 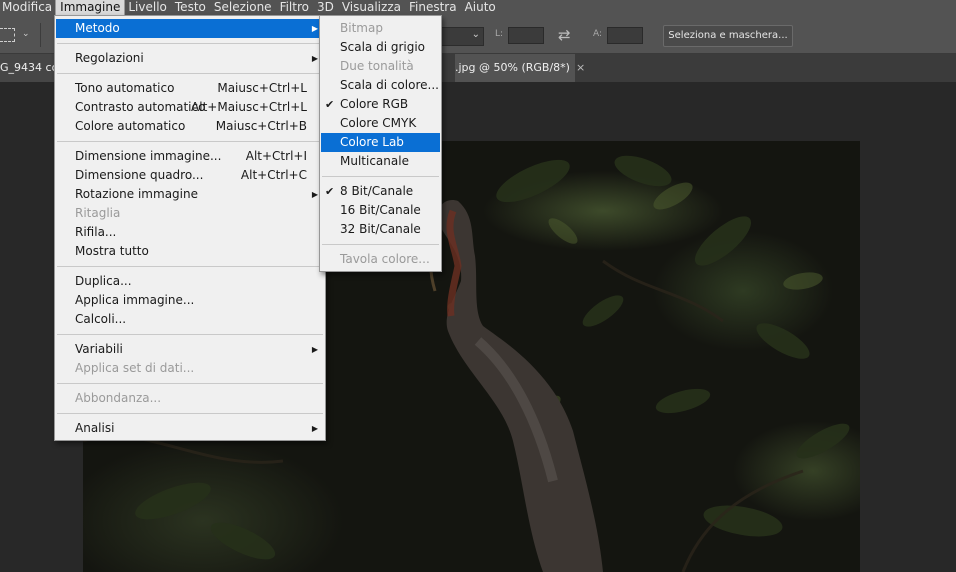 What do you see at coordinates (273, 175) in the screenshot?
I see `shortcut-label: Alt+Ctrl+C` at bounding box center [273, 175].